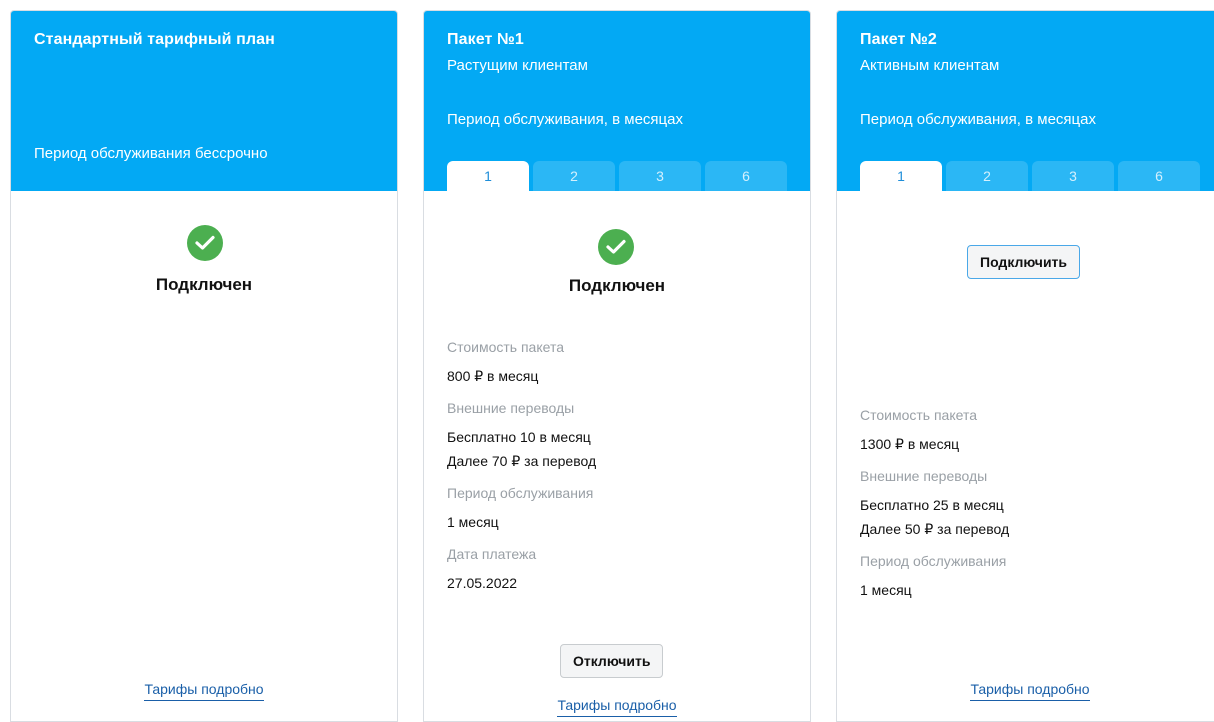  Describe the element at coordinates (522, 461) in the screenshot. I see `transfers-after-value: Далее 70 ₽ за перевод` at that location.